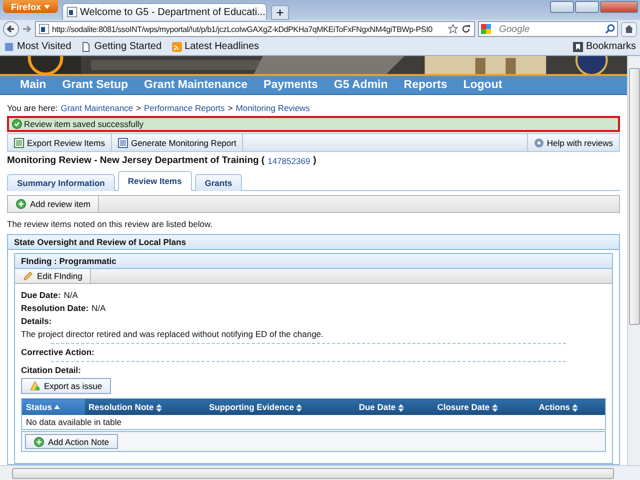 The height and width of the screenshot is (480, 640). Describe the element at coordinates (54, 204) in the screenshot. I see `add-review-item-button: Add review item` at that location.